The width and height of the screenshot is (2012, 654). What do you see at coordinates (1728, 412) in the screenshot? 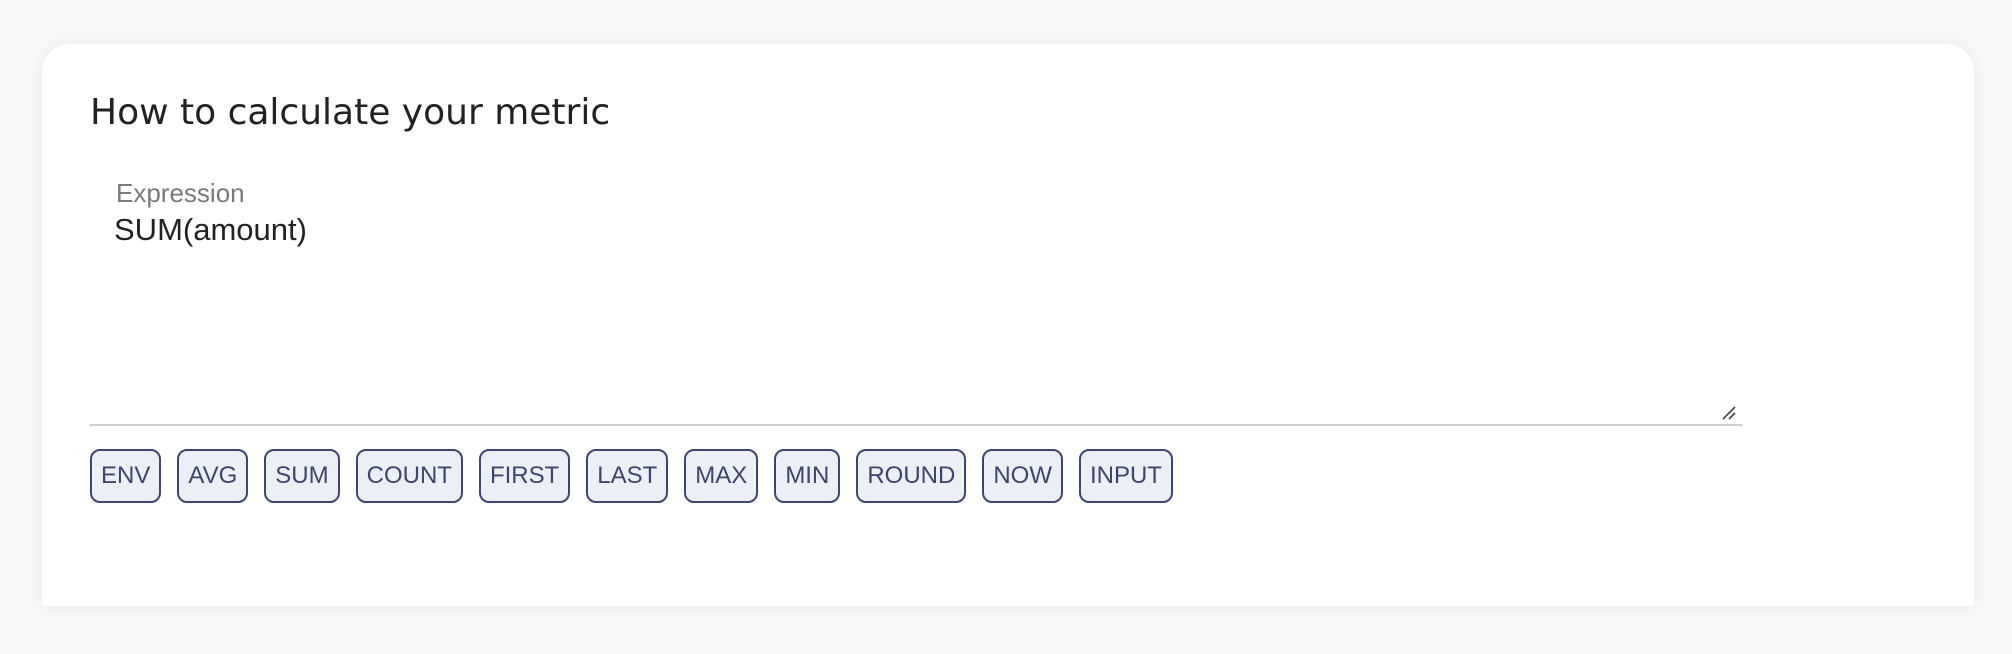
I see `resize-handle-icon` at bounding box center [1728, 412].